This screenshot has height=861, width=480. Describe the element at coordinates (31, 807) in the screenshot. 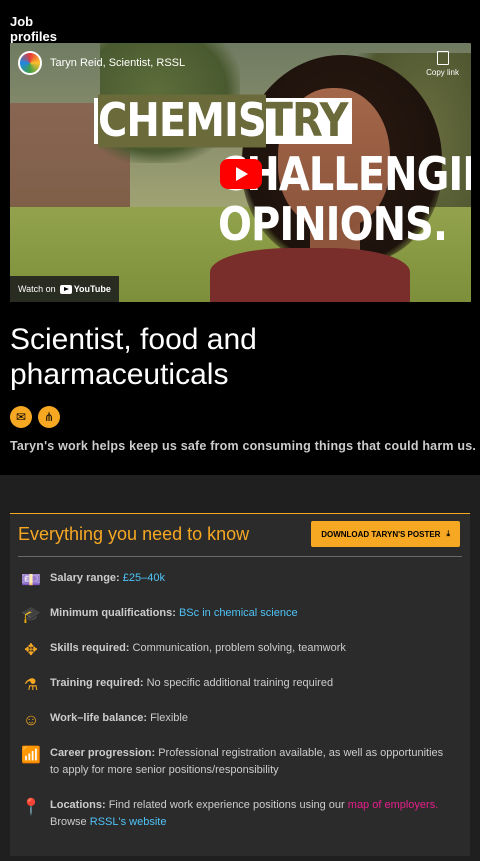

I see `map-pin-icon: 📍` at that location.